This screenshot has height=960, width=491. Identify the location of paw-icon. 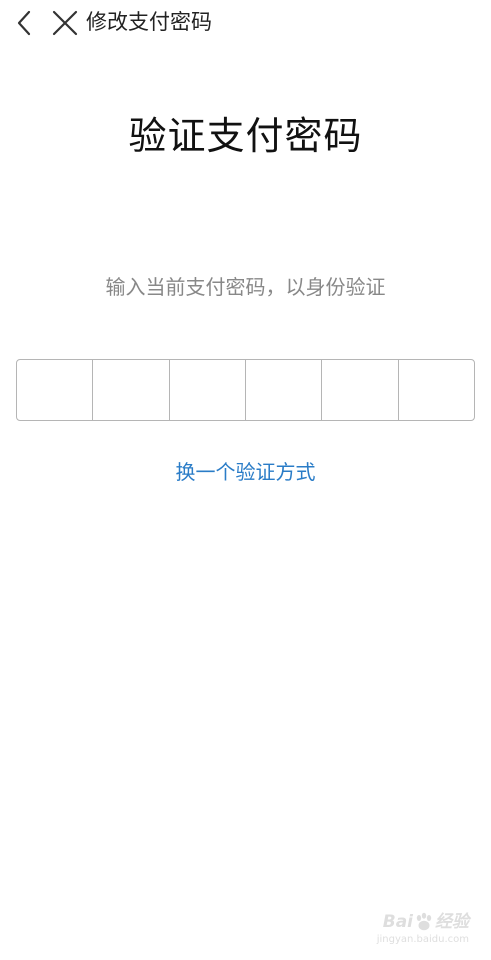
(424, 921).